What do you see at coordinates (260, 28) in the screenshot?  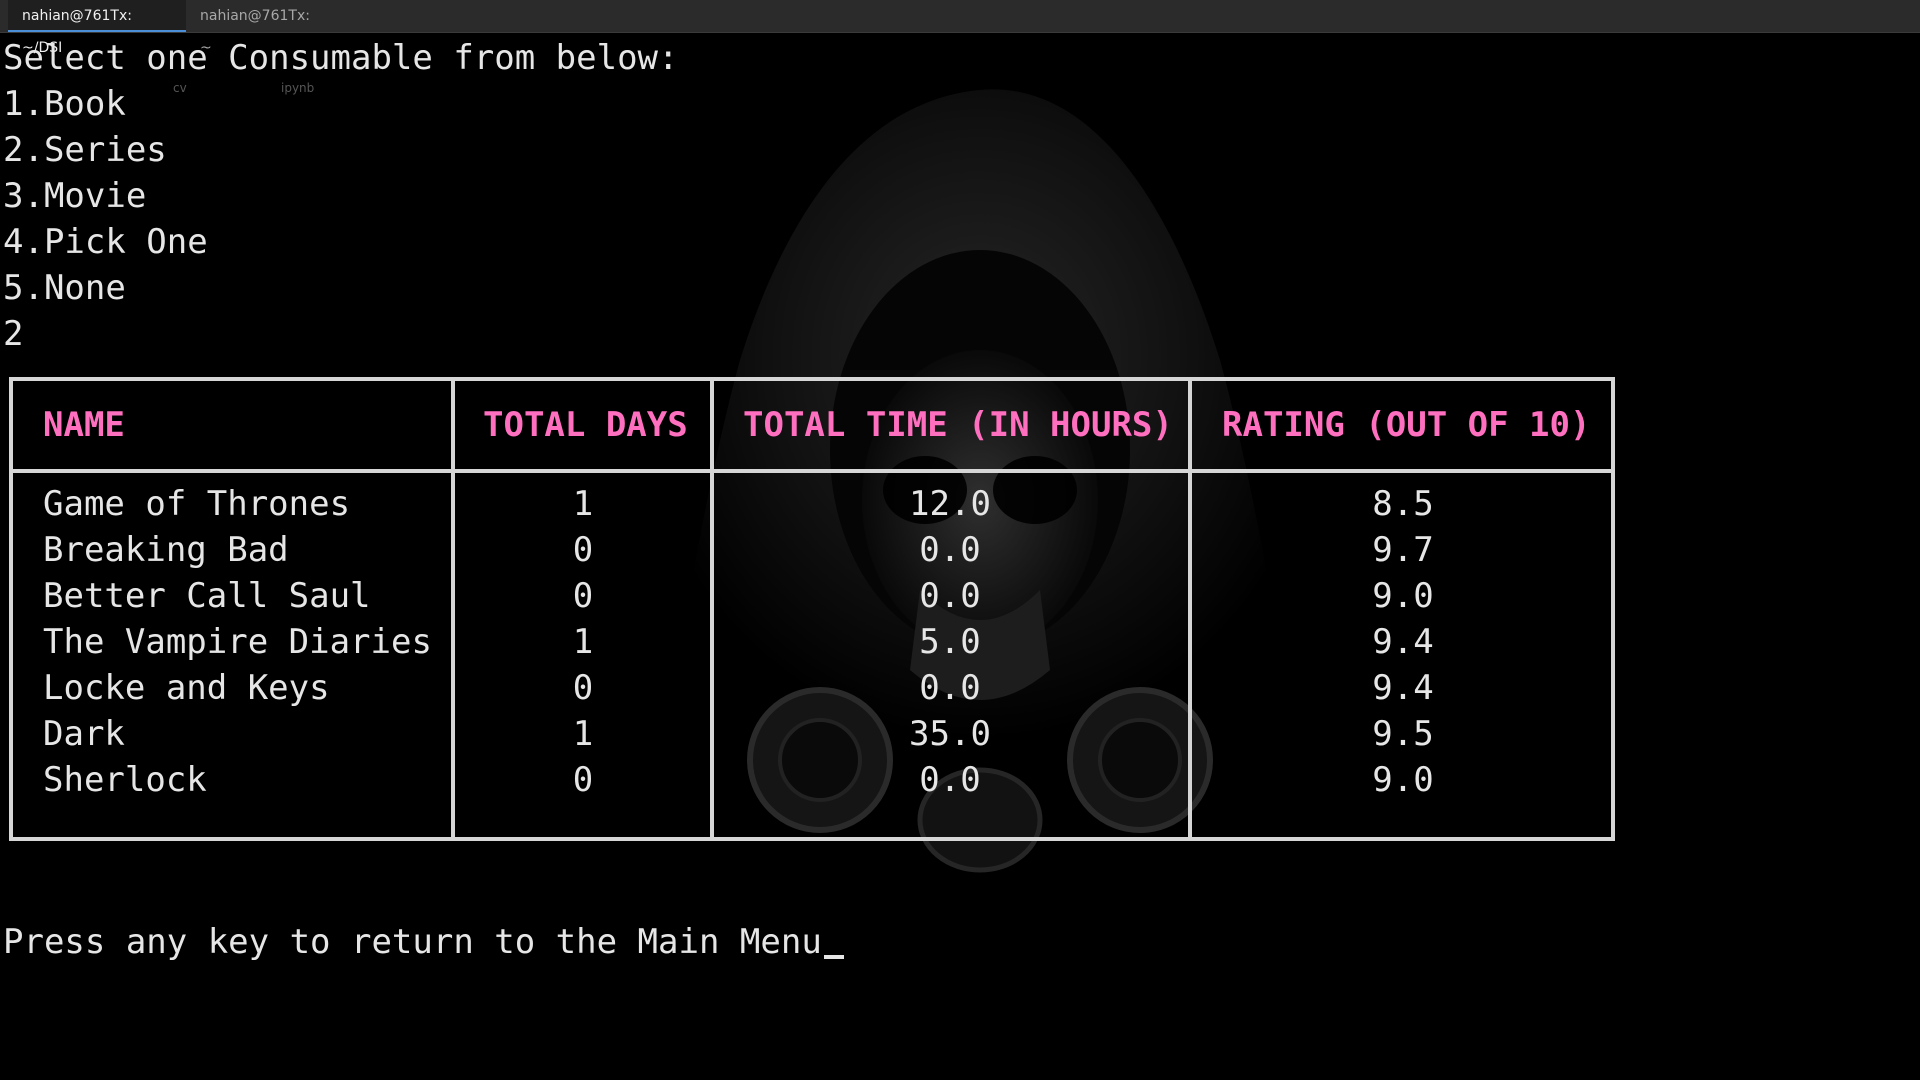 I see `tab-home: nahian@761Tx: ~` at bounding box center [260, 28].